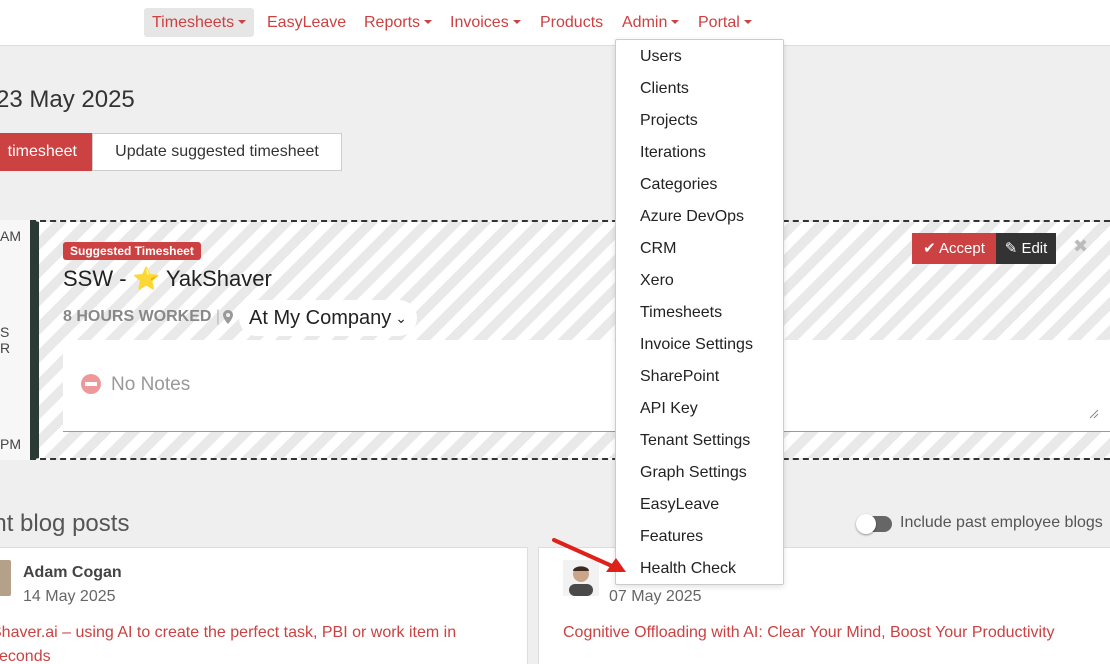 The height and width of the screenshot is (664, 1110). I want to click on nav-portal-label: Portal, so click(719, 22).